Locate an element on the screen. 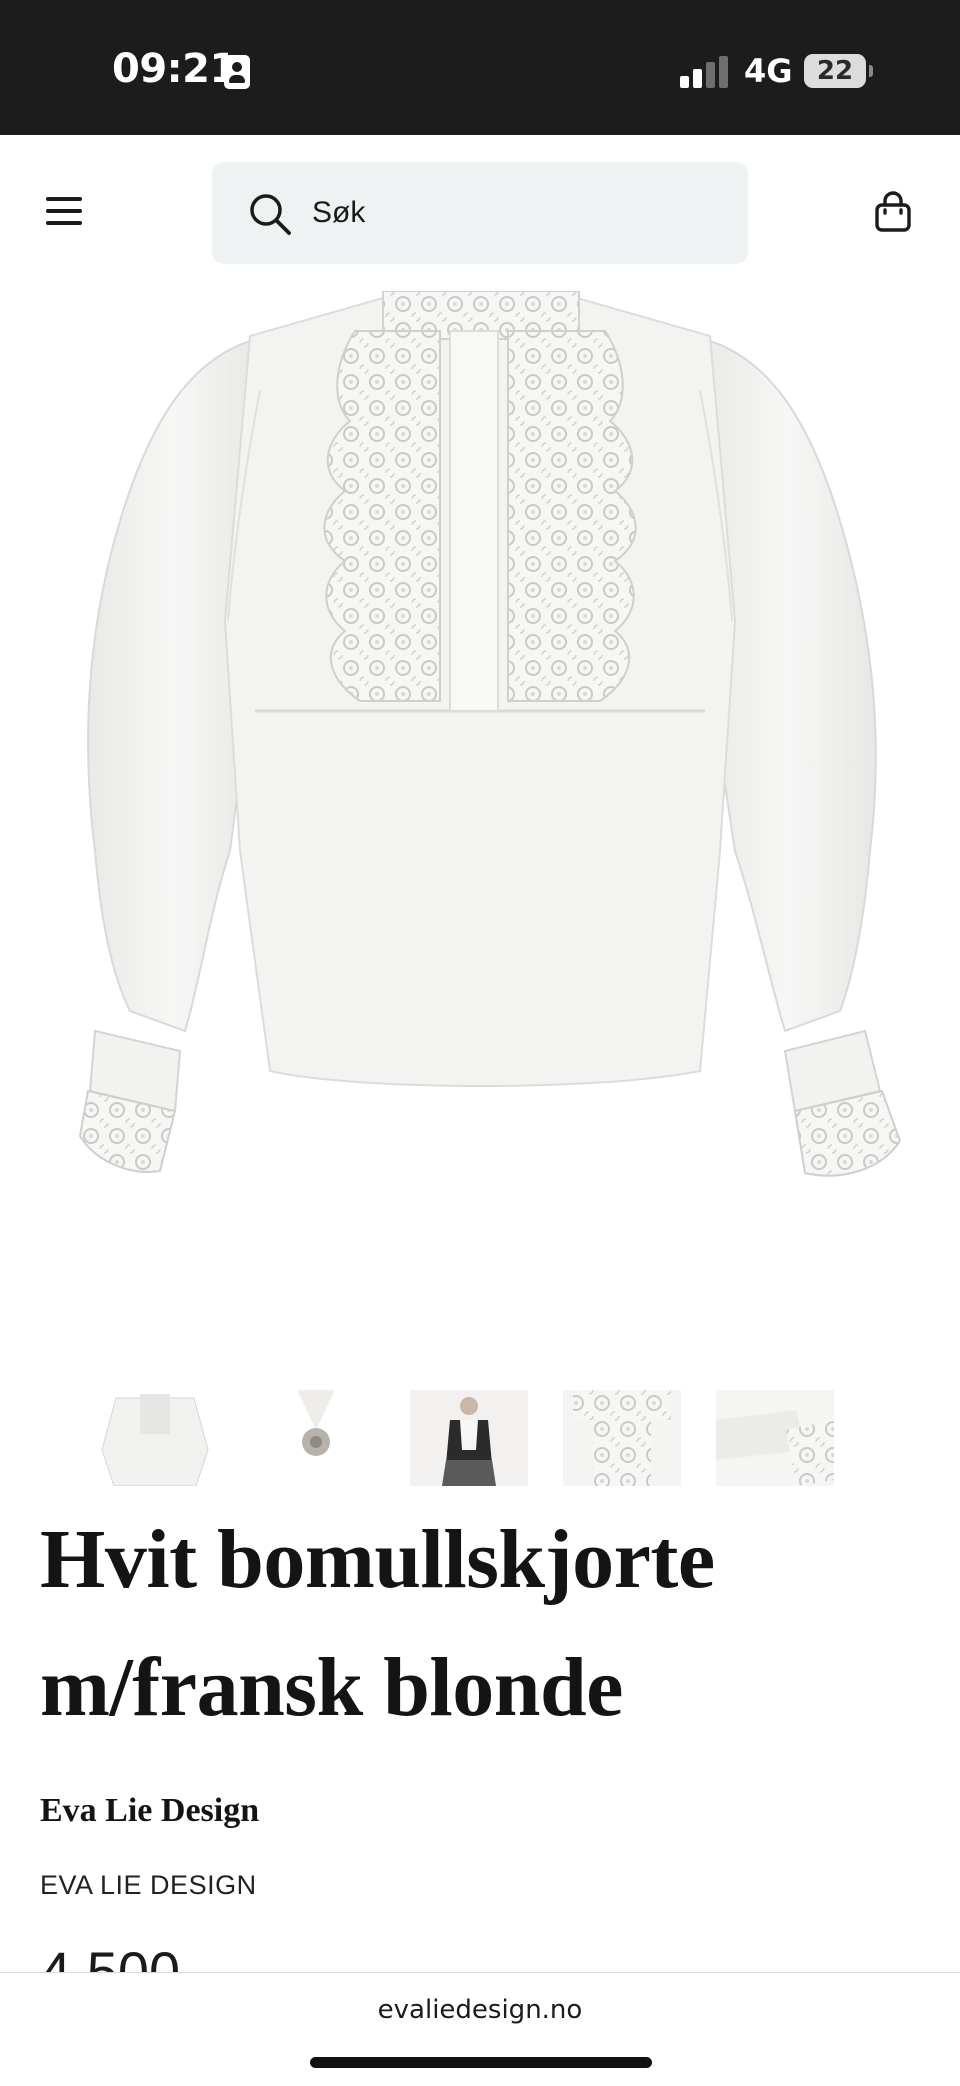 The width and height of the screenshot is (960, 2086). status-time: 09:21 is located at coordinates (174, 69).